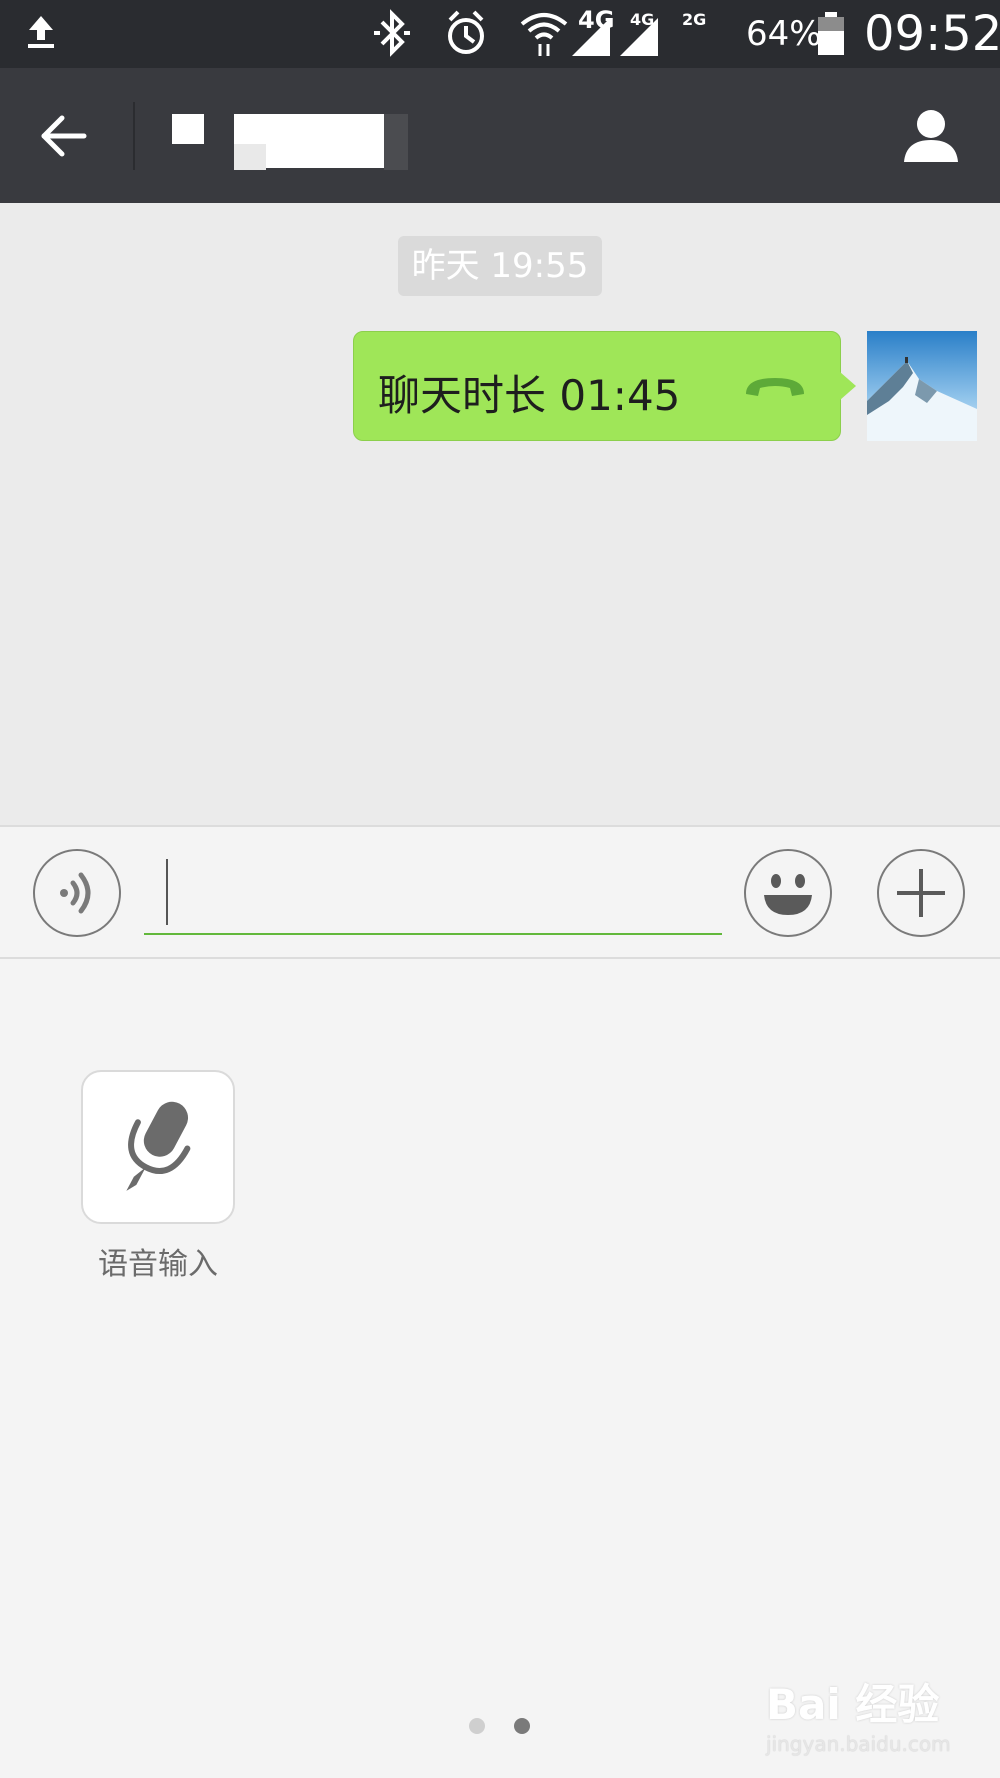  I want to click on emoji-icon, so click(788, 894).